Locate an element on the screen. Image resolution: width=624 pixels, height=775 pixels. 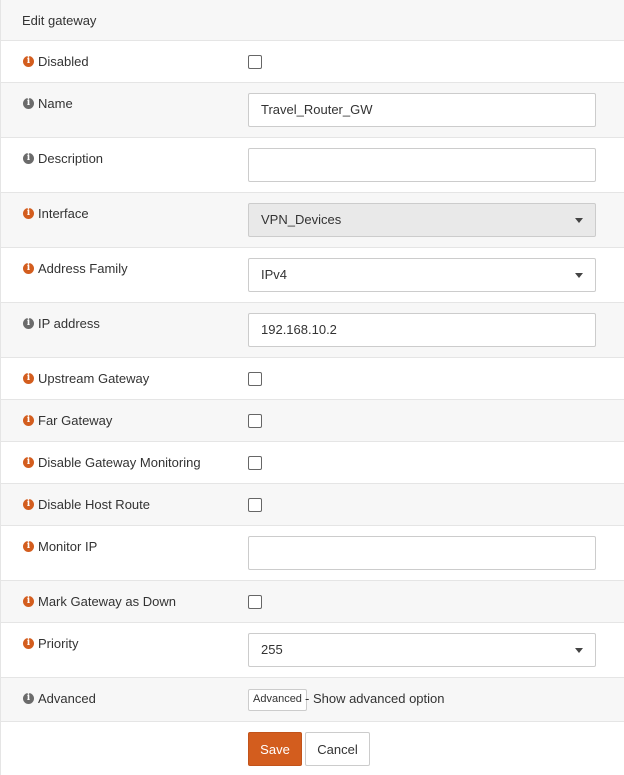
row-ip-address: i IP address 192.168.10.2 is located at coordinates (312, 330).